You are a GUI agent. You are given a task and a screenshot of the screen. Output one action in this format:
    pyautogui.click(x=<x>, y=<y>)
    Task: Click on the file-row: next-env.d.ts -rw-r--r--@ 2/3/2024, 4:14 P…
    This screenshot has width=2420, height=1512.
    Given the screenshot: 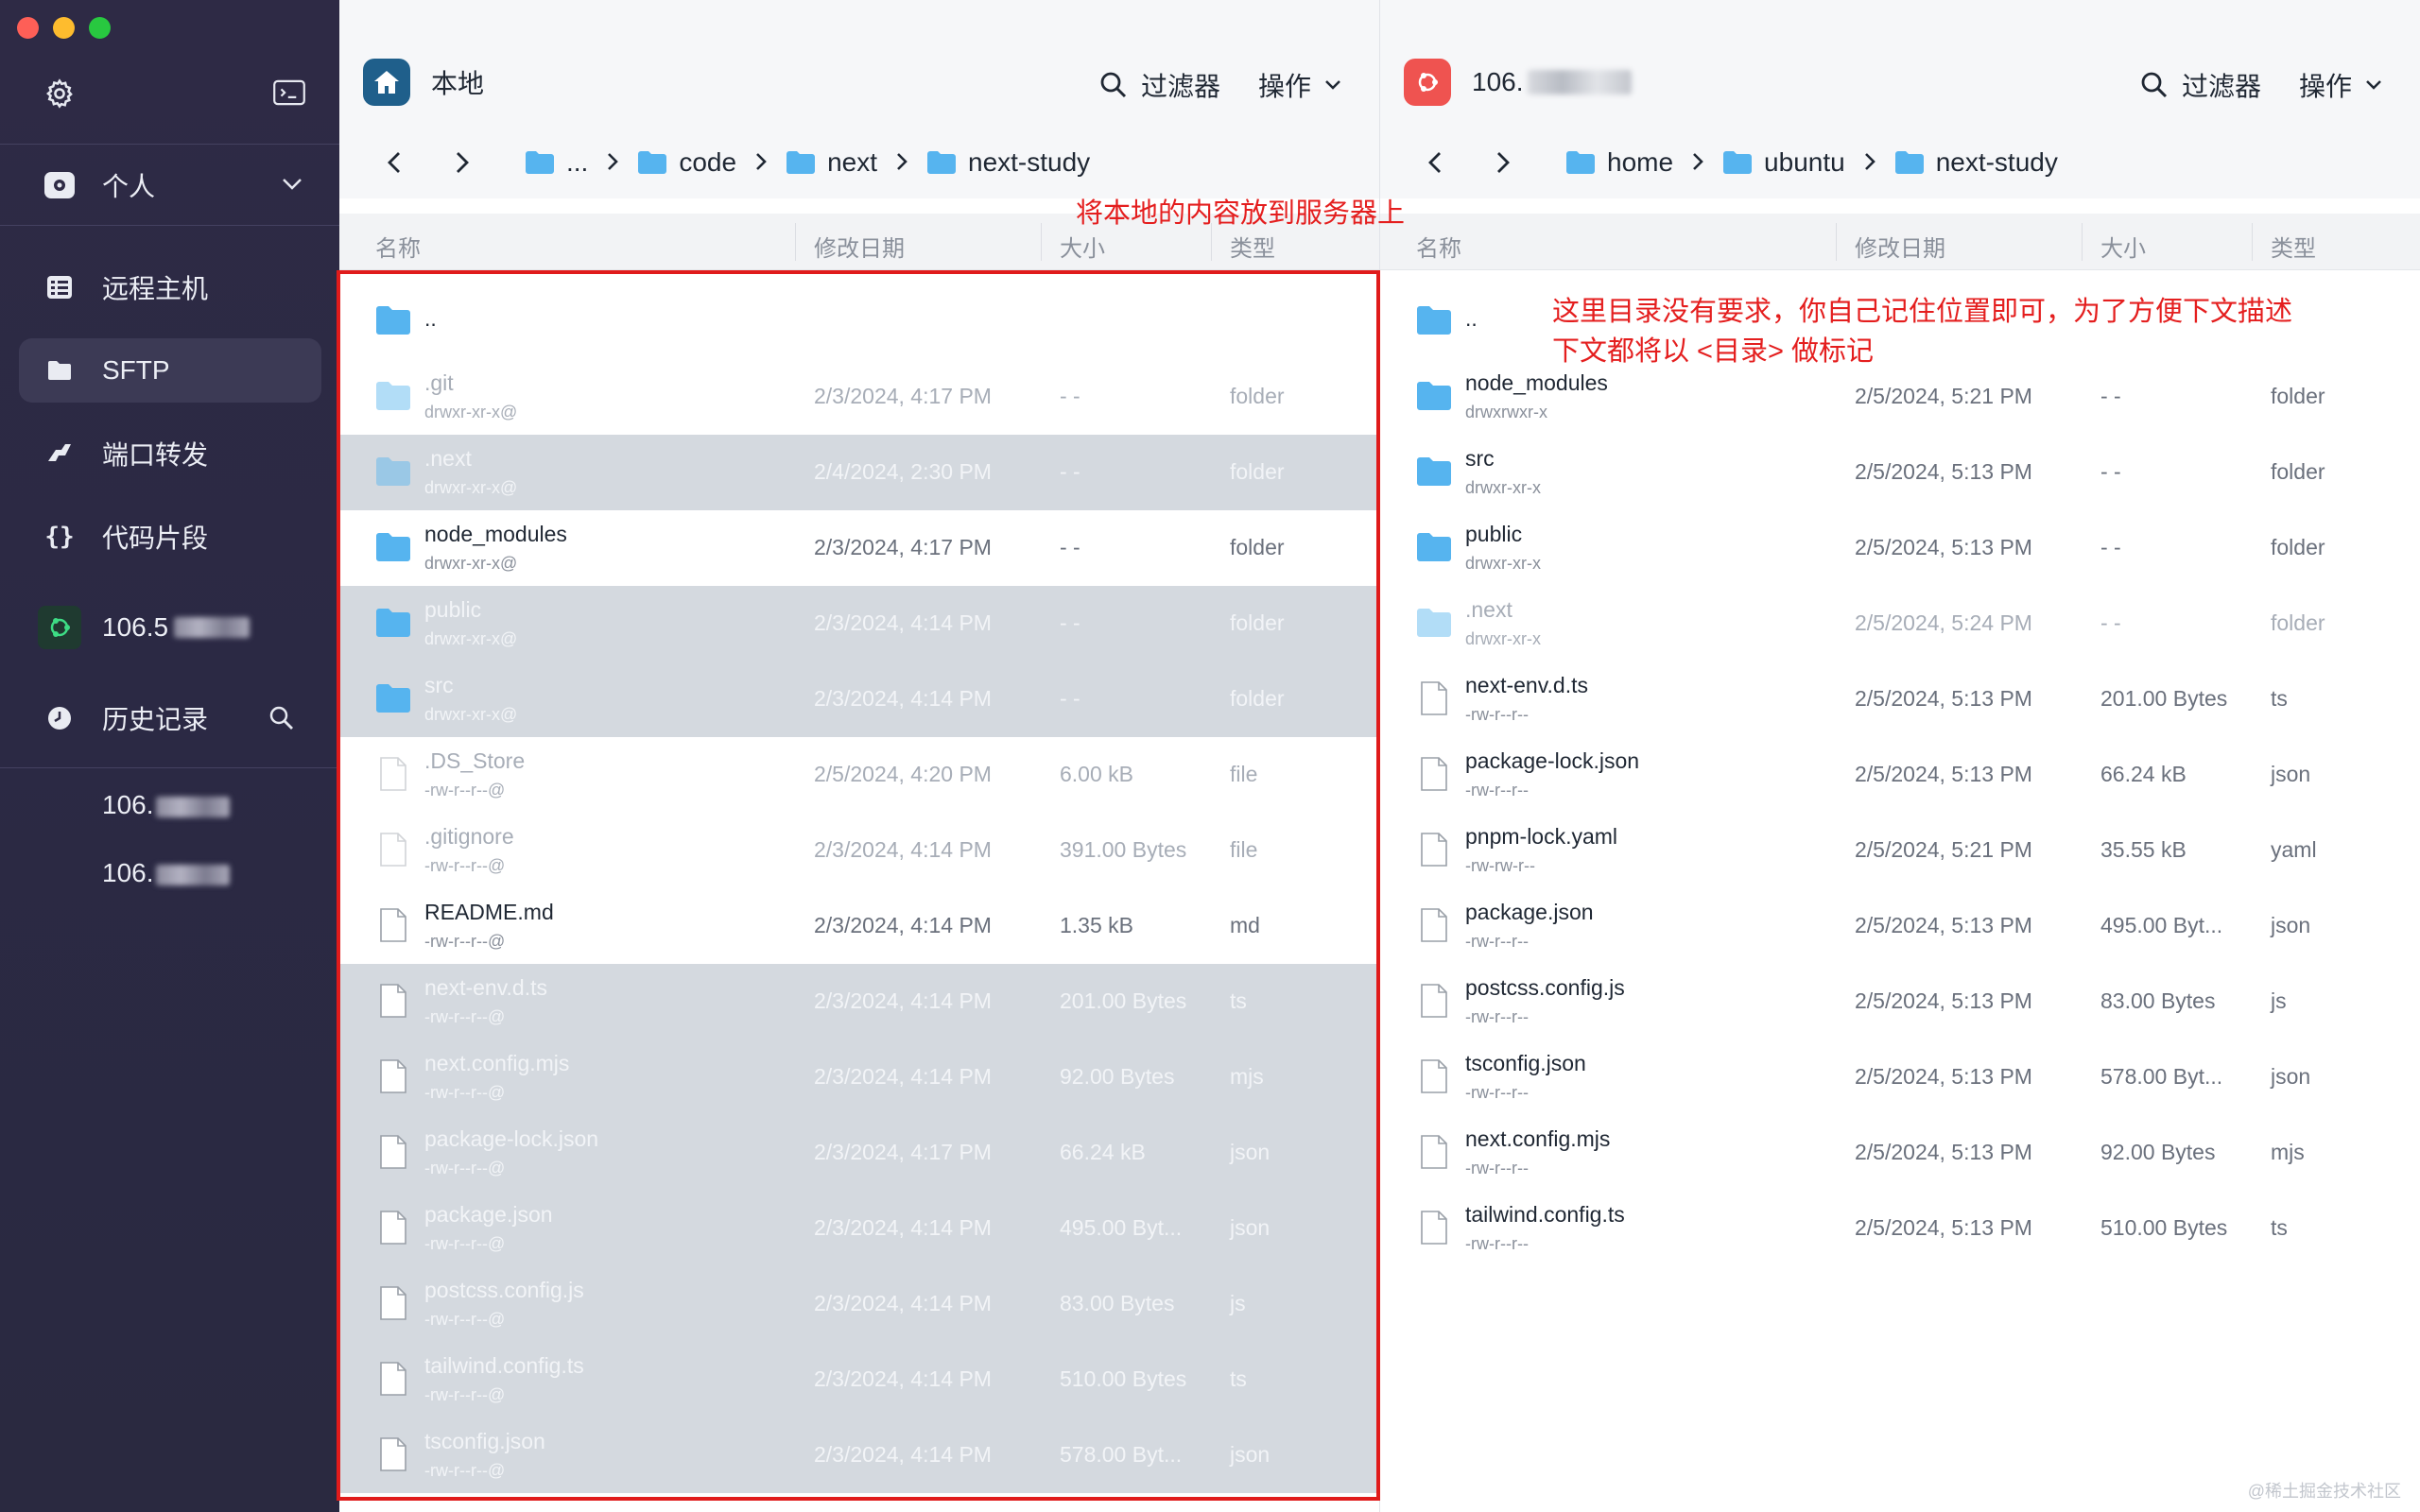 What is the action you would take?
    pyautogui.click(x=859, y=1002)
    